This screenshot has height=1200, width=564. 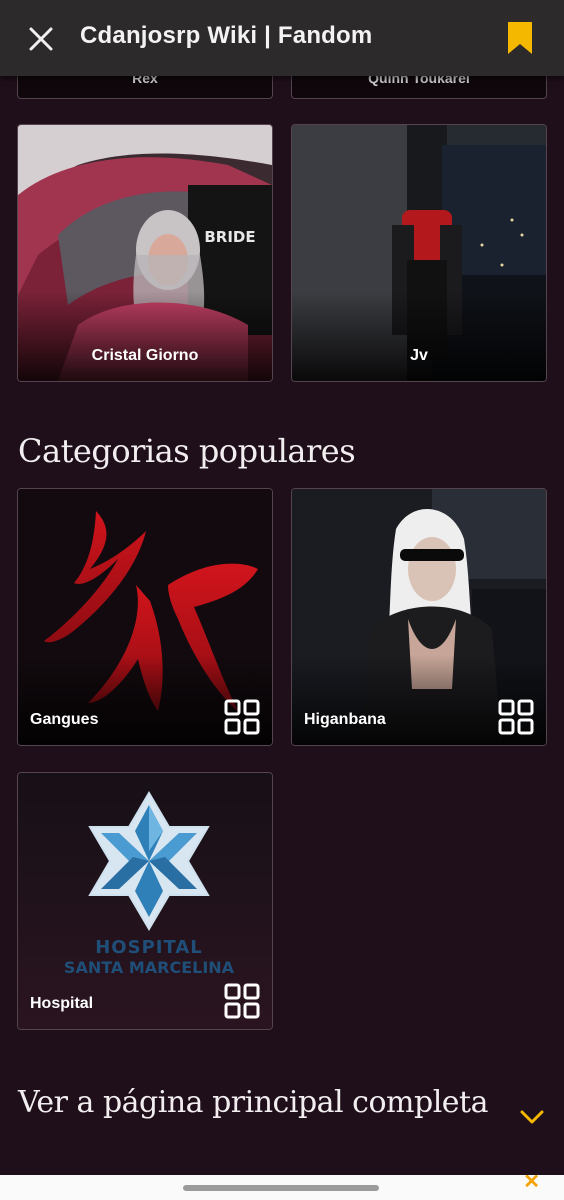 I want to click on close-icon, so click(x=41, y=39).